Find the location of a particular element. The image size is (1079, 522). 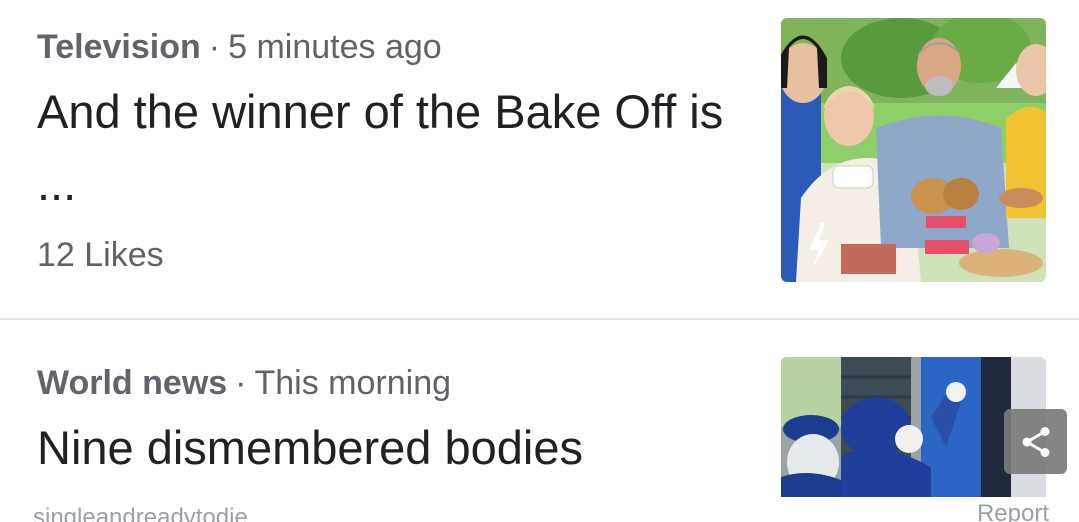

article-meta: Television · 5 minutes ago is located at coordinates (239, 47).